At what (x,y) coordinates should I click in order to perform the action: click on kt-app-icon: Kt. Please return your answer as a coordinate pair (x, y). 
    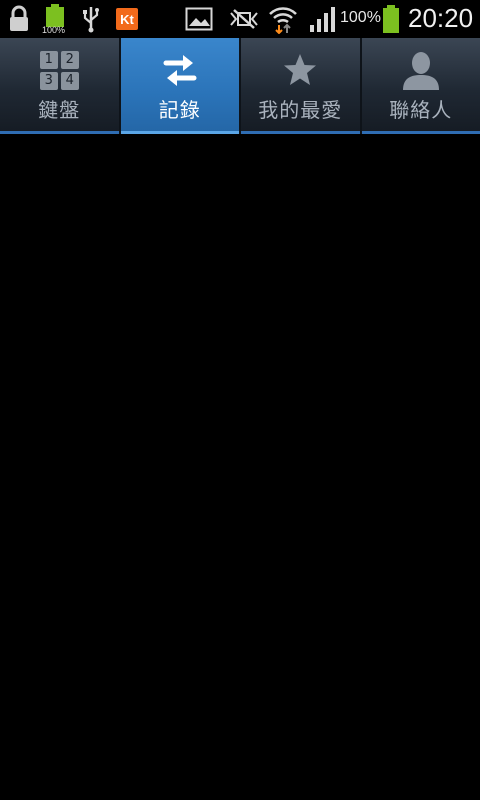
    Looking at the image, I should click on (127, 19).